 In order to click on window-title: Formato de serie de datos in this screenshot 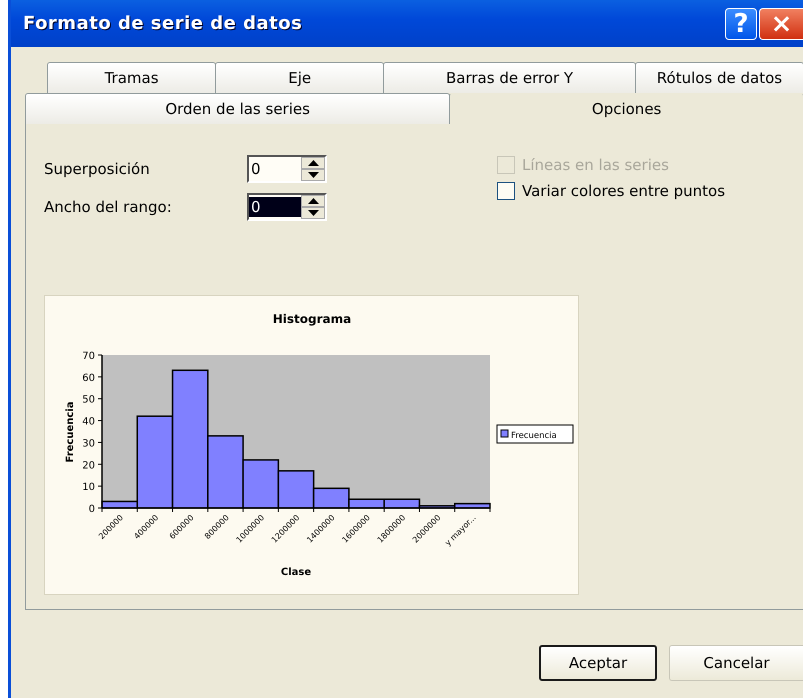, I will do `click(163, 23)`.